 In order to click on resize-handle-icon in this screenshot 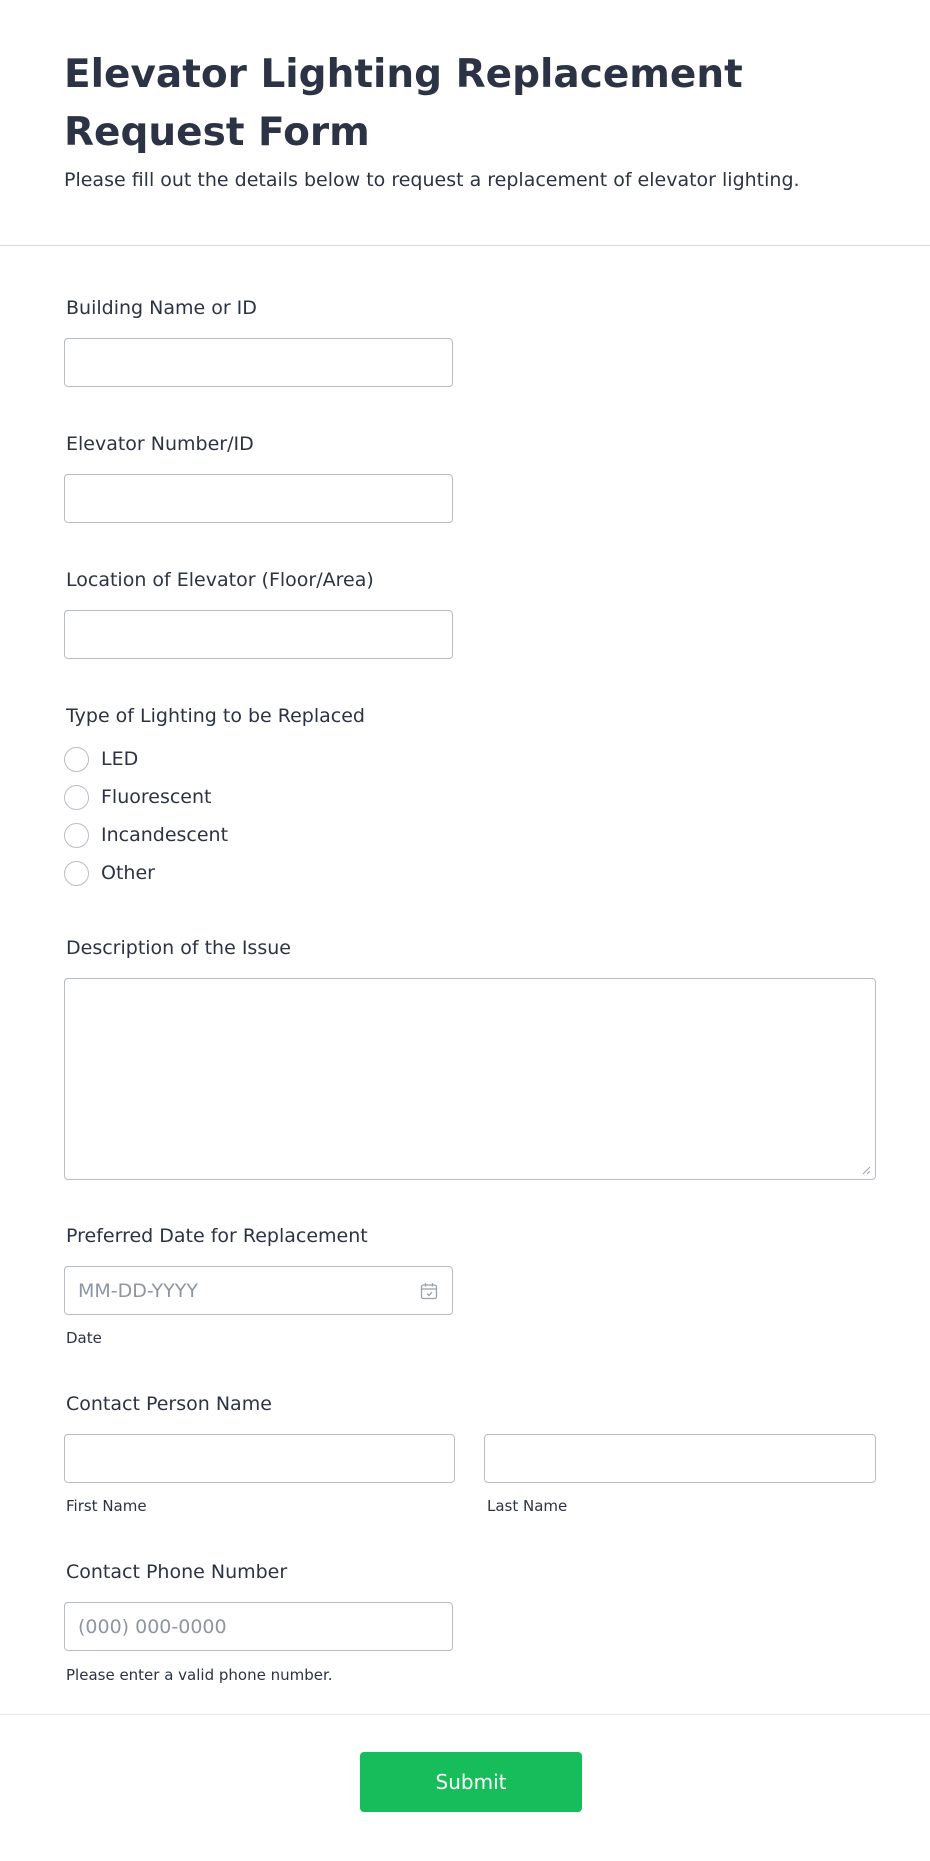, I will do `click(866, 1170)`.